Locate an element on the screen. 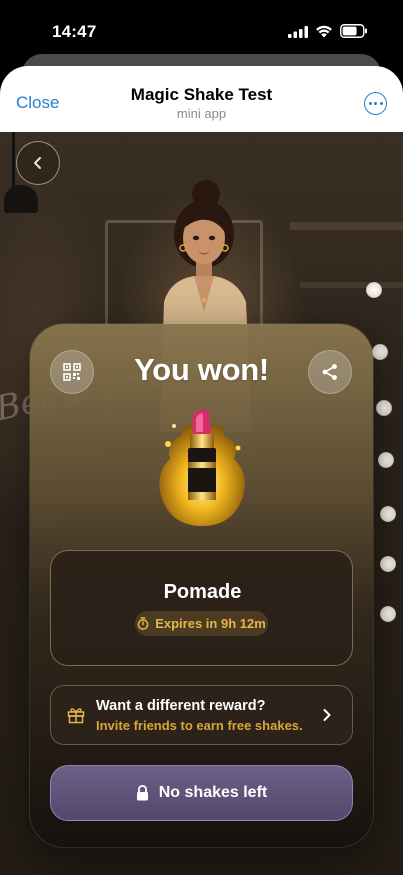  shake-button-label: No shakes left is located at coordinates (213, 792).